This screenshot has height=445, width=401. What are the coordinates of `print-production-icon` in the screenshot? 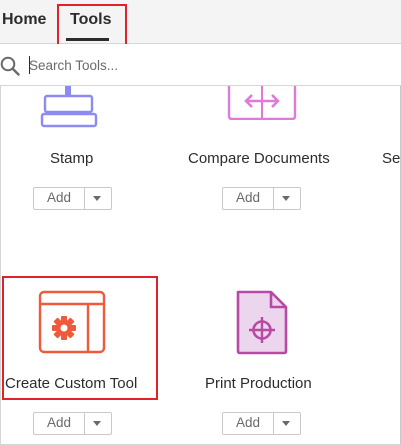 It's located at (262, 322).